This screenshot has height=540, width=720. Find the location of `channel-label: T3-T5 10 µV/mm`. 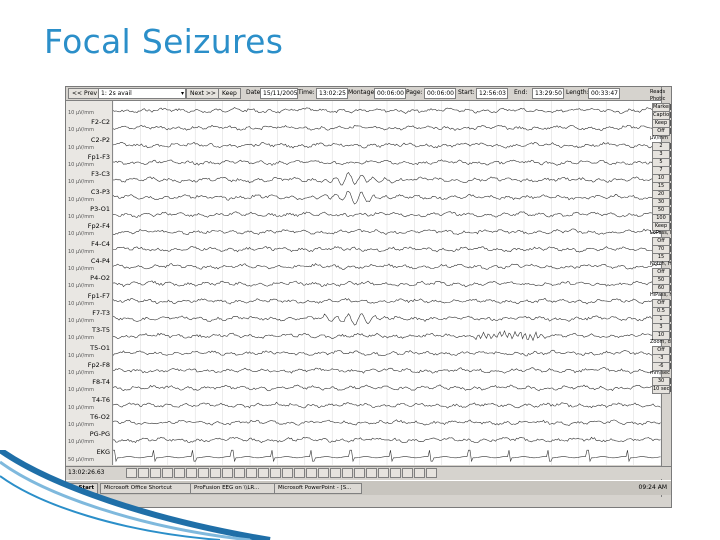

channel-label: T3-T5 10 µV/mm is located at coordinates (89, 335).